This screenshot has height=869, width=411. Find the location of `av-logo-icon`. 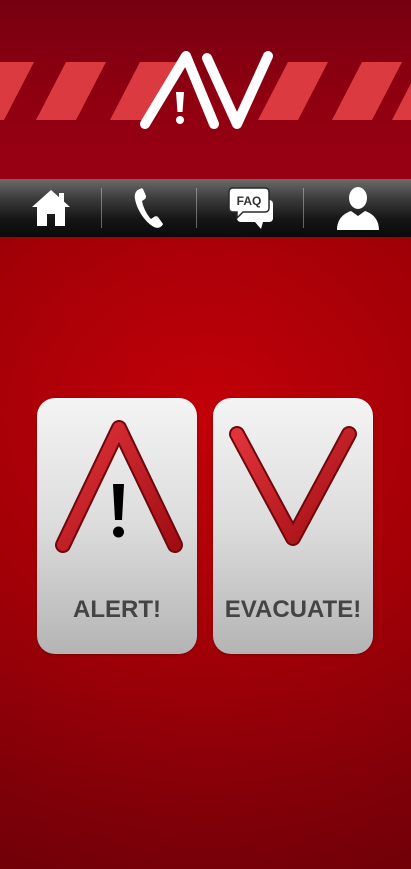

av-logo-icon is located at coordinates (206, 91).